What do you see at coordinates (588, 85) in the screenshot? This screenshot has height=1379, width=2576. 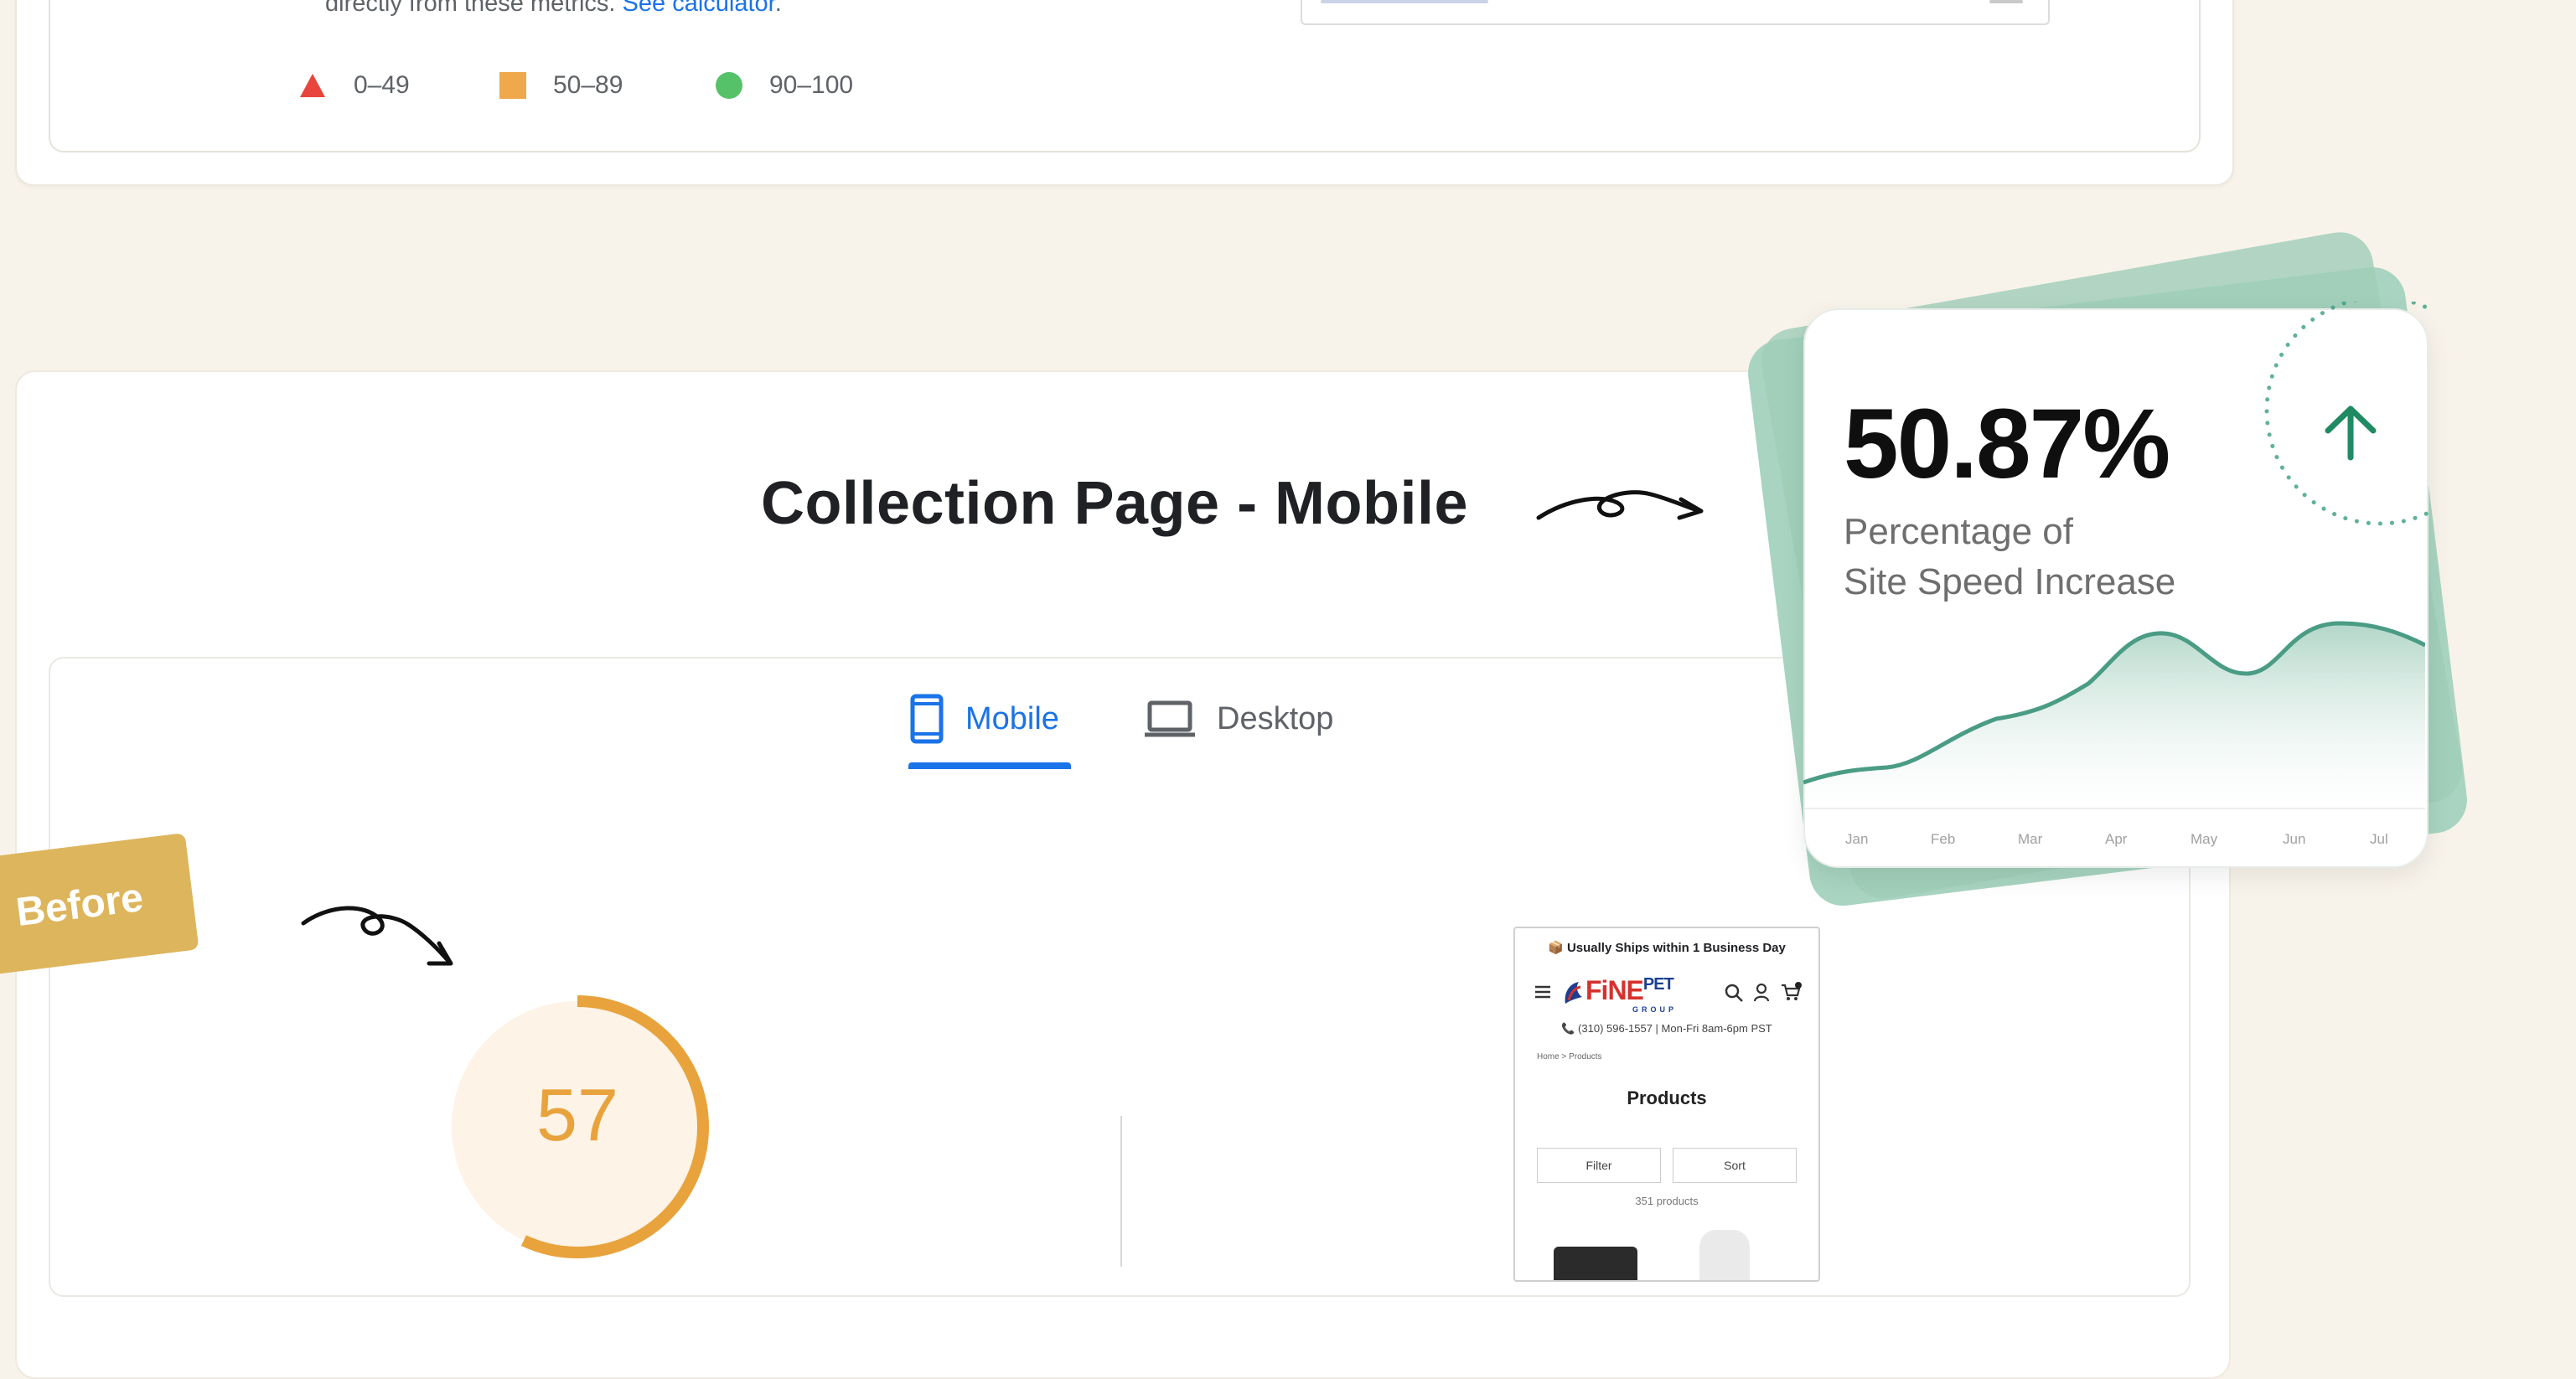 I see `legend-label-average: 50–89` at bounding box center [588, 85].